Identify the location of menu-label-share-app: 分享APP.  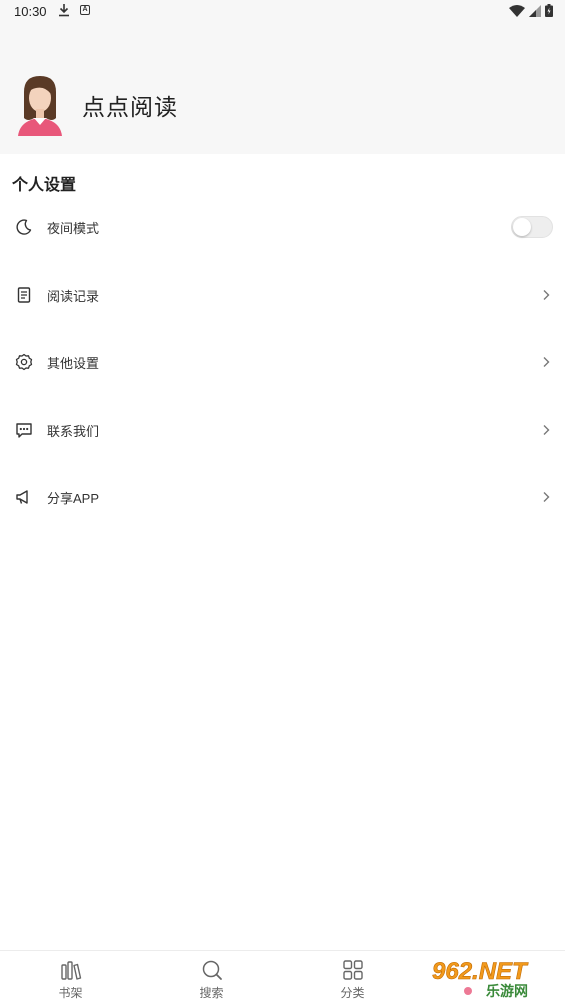
(73, 498).